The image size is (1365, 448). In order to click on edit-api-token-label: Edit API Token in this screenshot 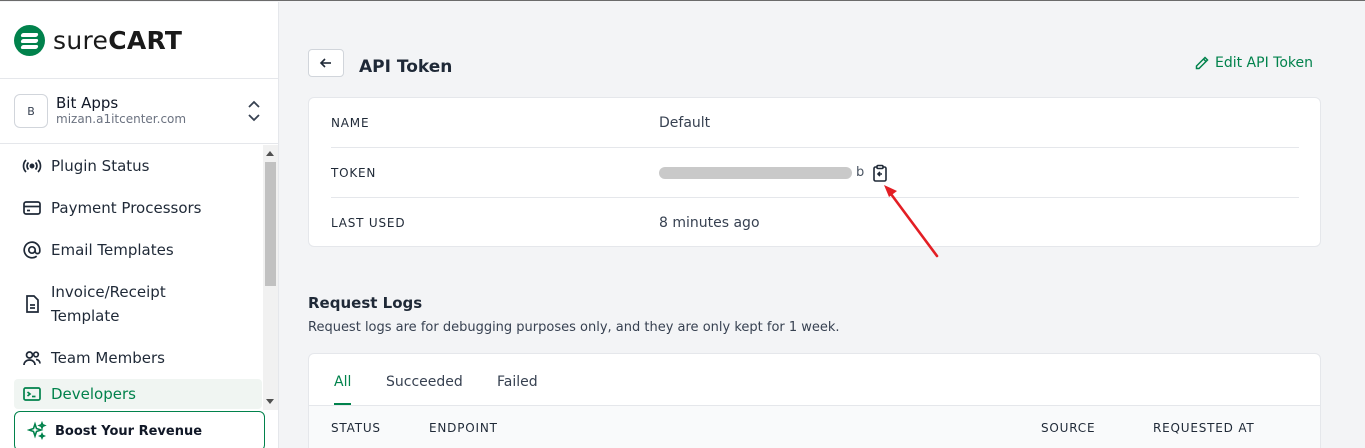, I will do `click(1264, 63)`.